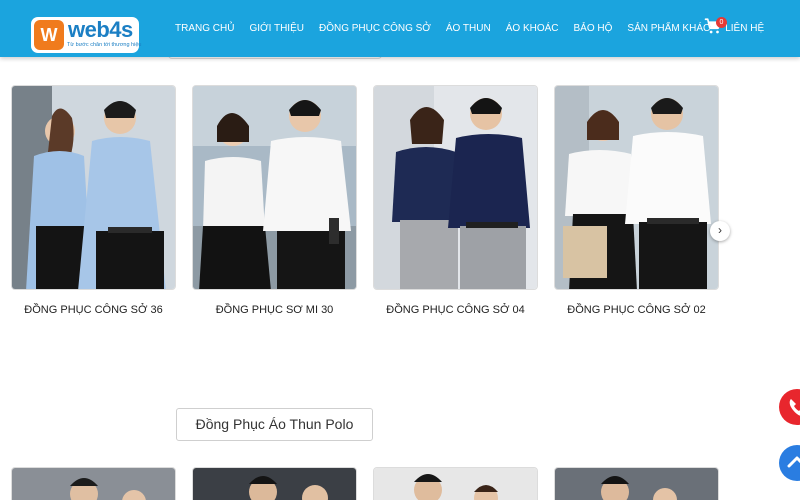 This screenshot has width=800, height=500. Describe the element at coordinates (744, 29) in the screenshot. I see `nav-item-contact: LIÊN HỆ` at that location.